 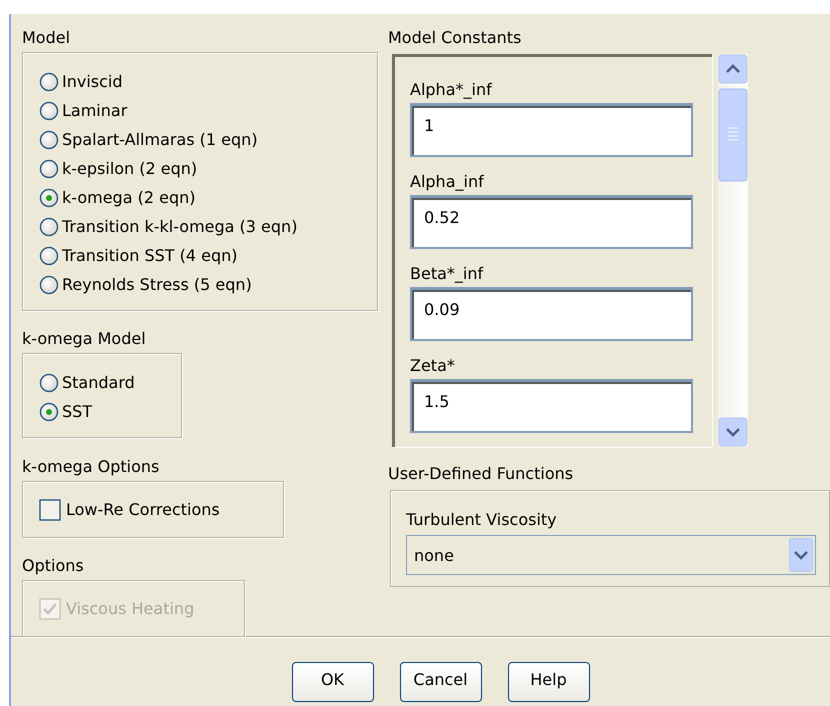 What do you see at coordinates (130, 609) in the screenshot?
I see `checkbox-label: Viscous Heating` at bounding box center [130, 609].